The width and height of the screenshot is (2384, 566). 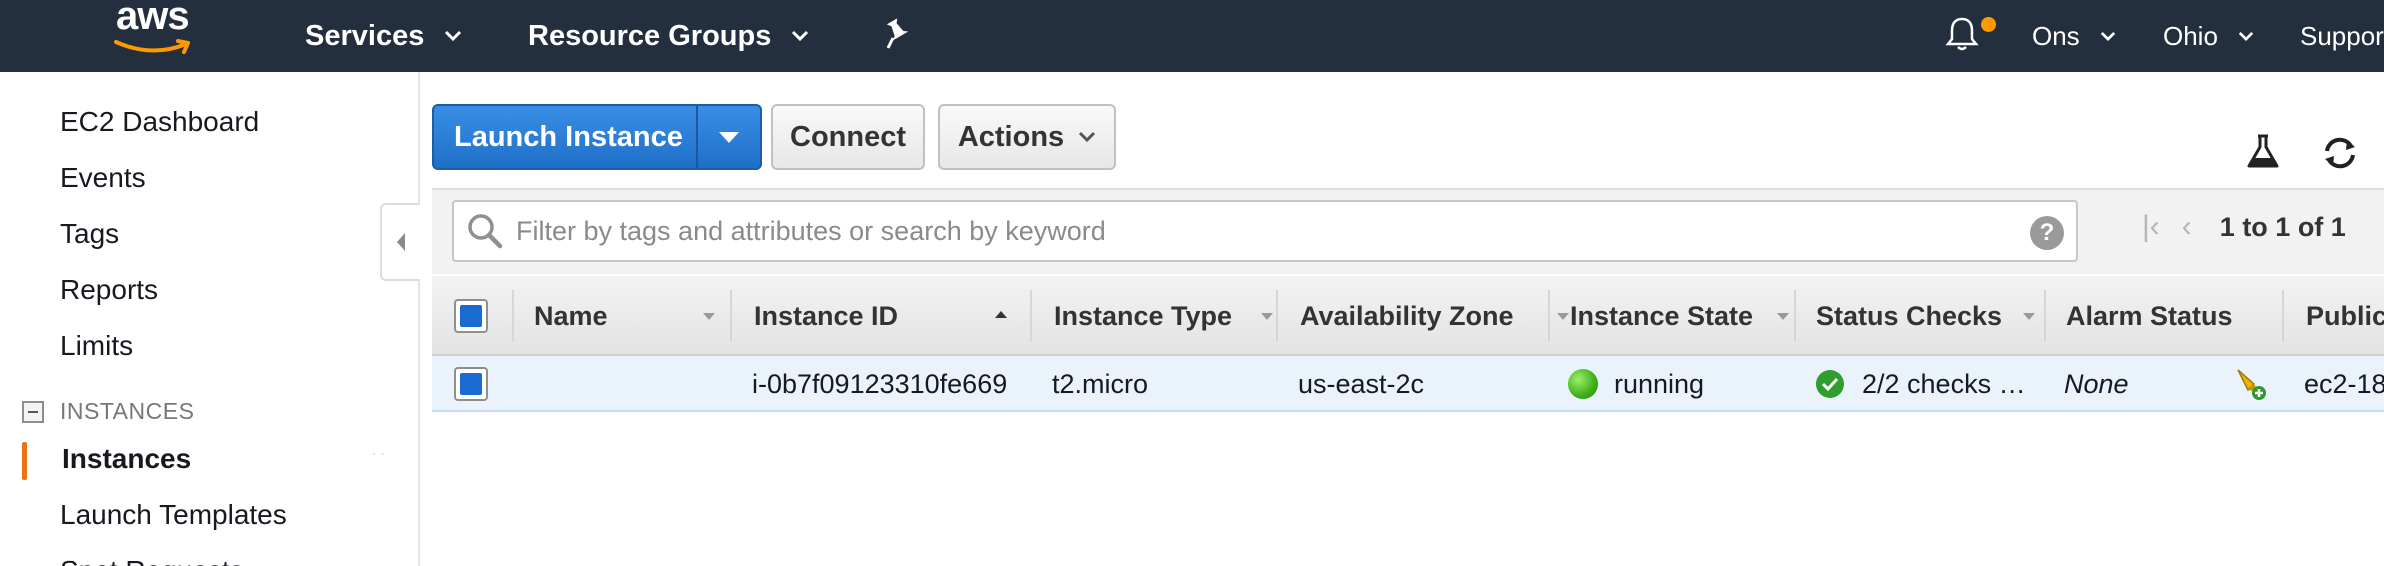 I want to click on column-header-label: Availability Zone, so click(x=1407, y=315).